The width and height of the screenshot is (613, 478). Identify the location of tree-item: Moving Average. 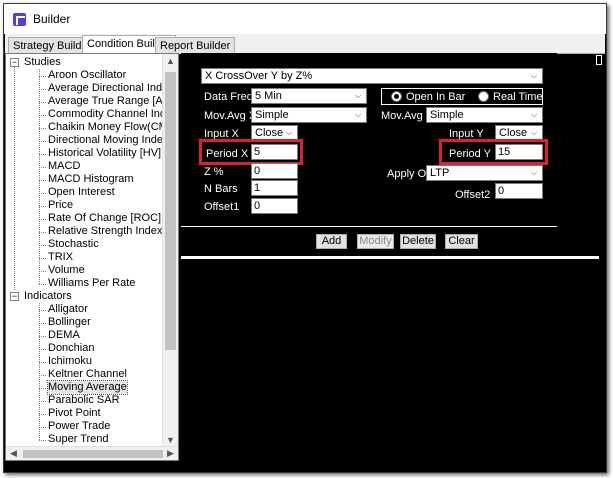
(87, 387).